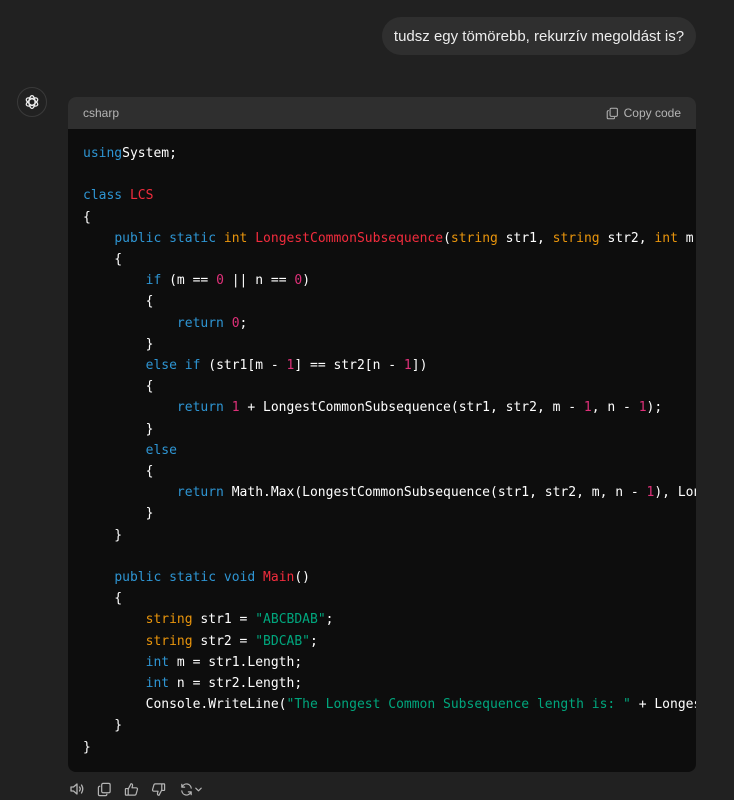  Describe the element at coordinates (382, 113) in the screenshot. I see `code-block-header: csharp Copy code` at that location.